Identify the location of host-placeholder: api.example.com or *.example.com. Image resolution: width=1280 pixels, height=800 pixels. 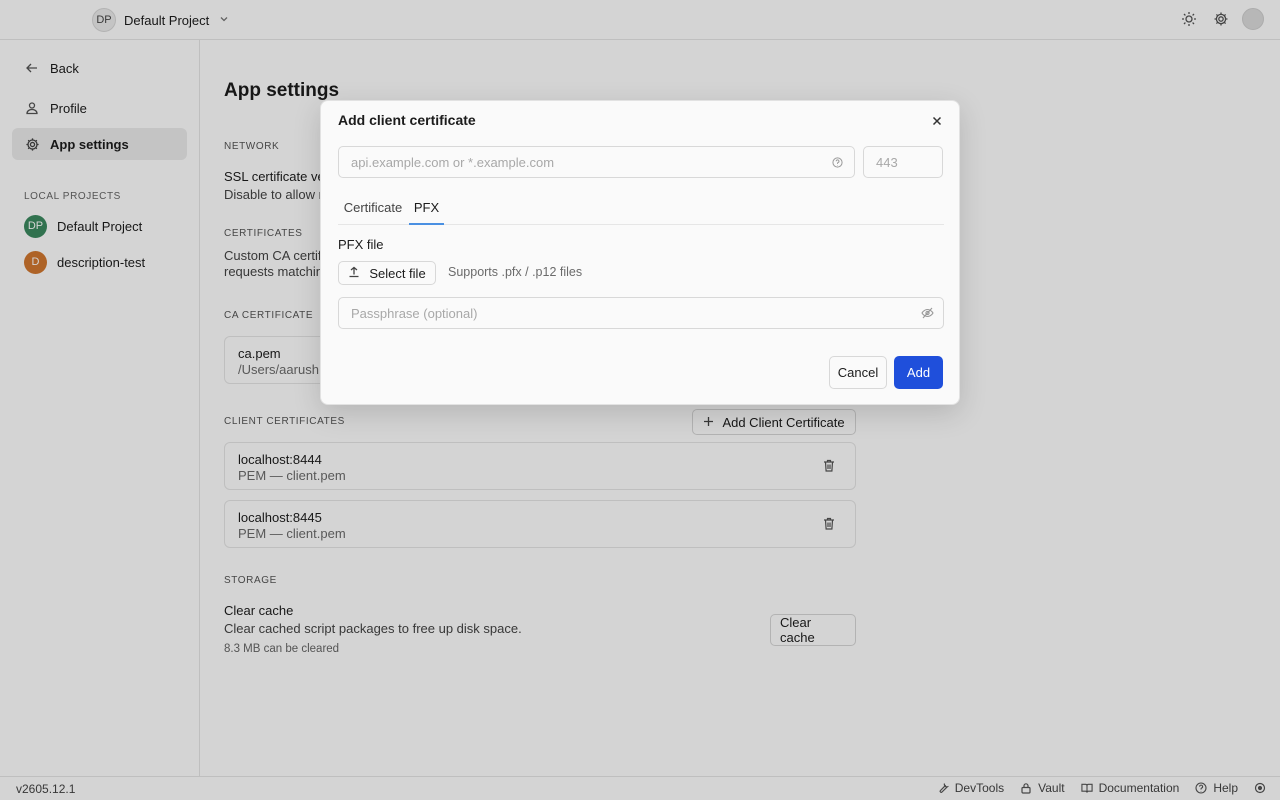
(453, 162).